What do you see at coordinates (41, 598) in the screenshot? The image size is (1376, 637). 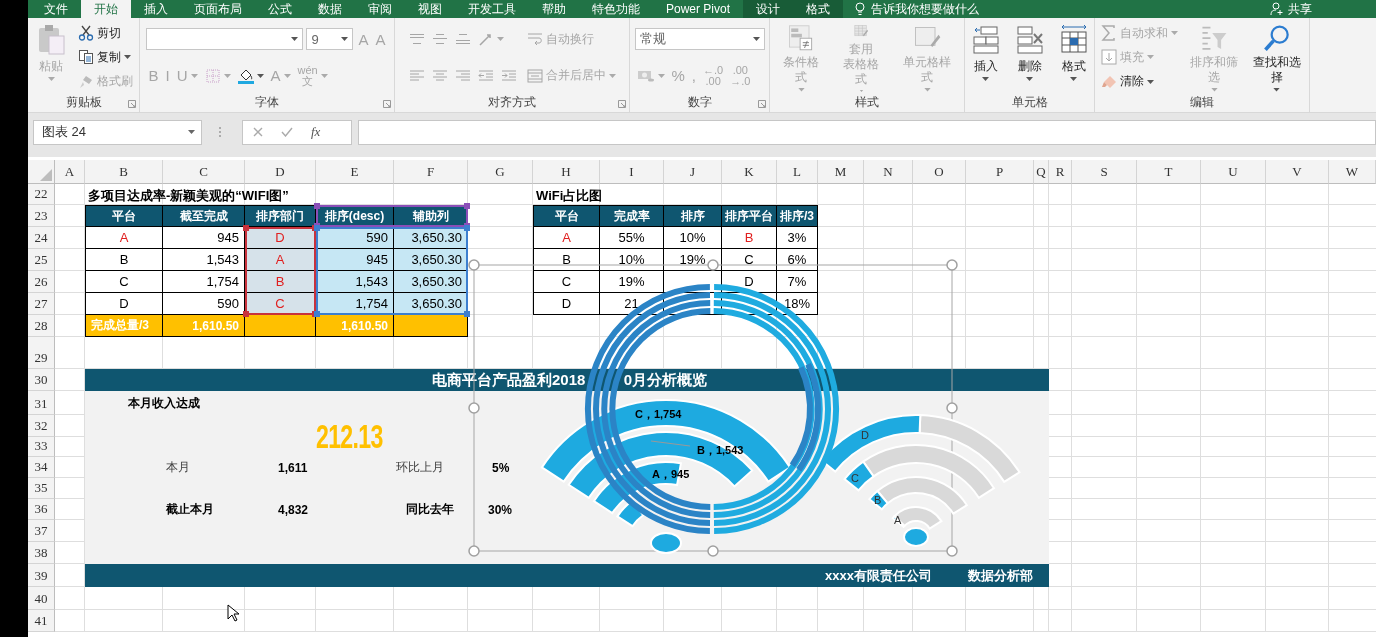 I see `row-header: 40` at bounding box center [41, 598].